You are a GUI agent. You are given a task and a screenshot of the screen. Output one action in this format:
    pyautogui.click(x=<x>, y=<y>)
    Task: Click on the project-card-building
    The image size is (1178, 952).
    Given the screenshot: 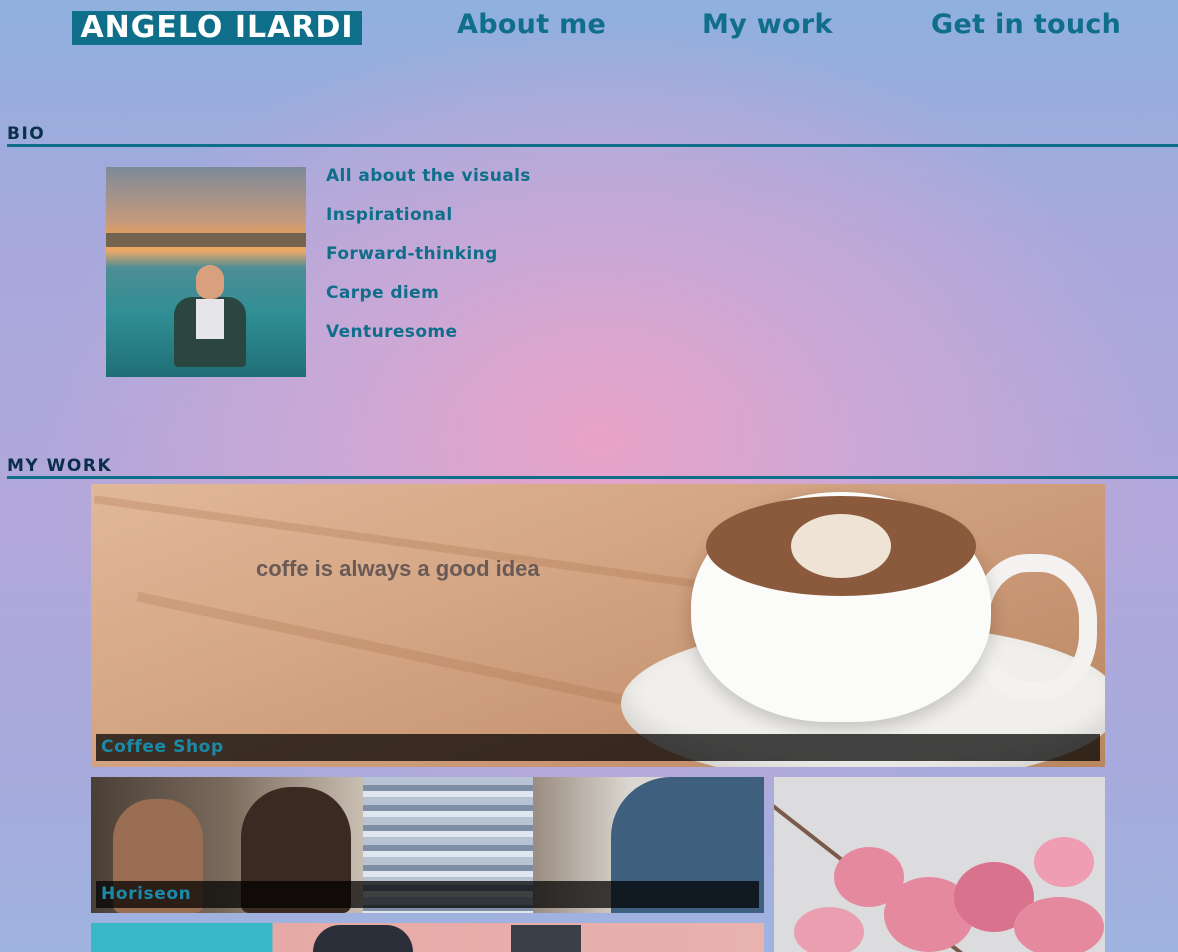 What is the action you would take?
    pyautogui.click(x=427, y=937)
    